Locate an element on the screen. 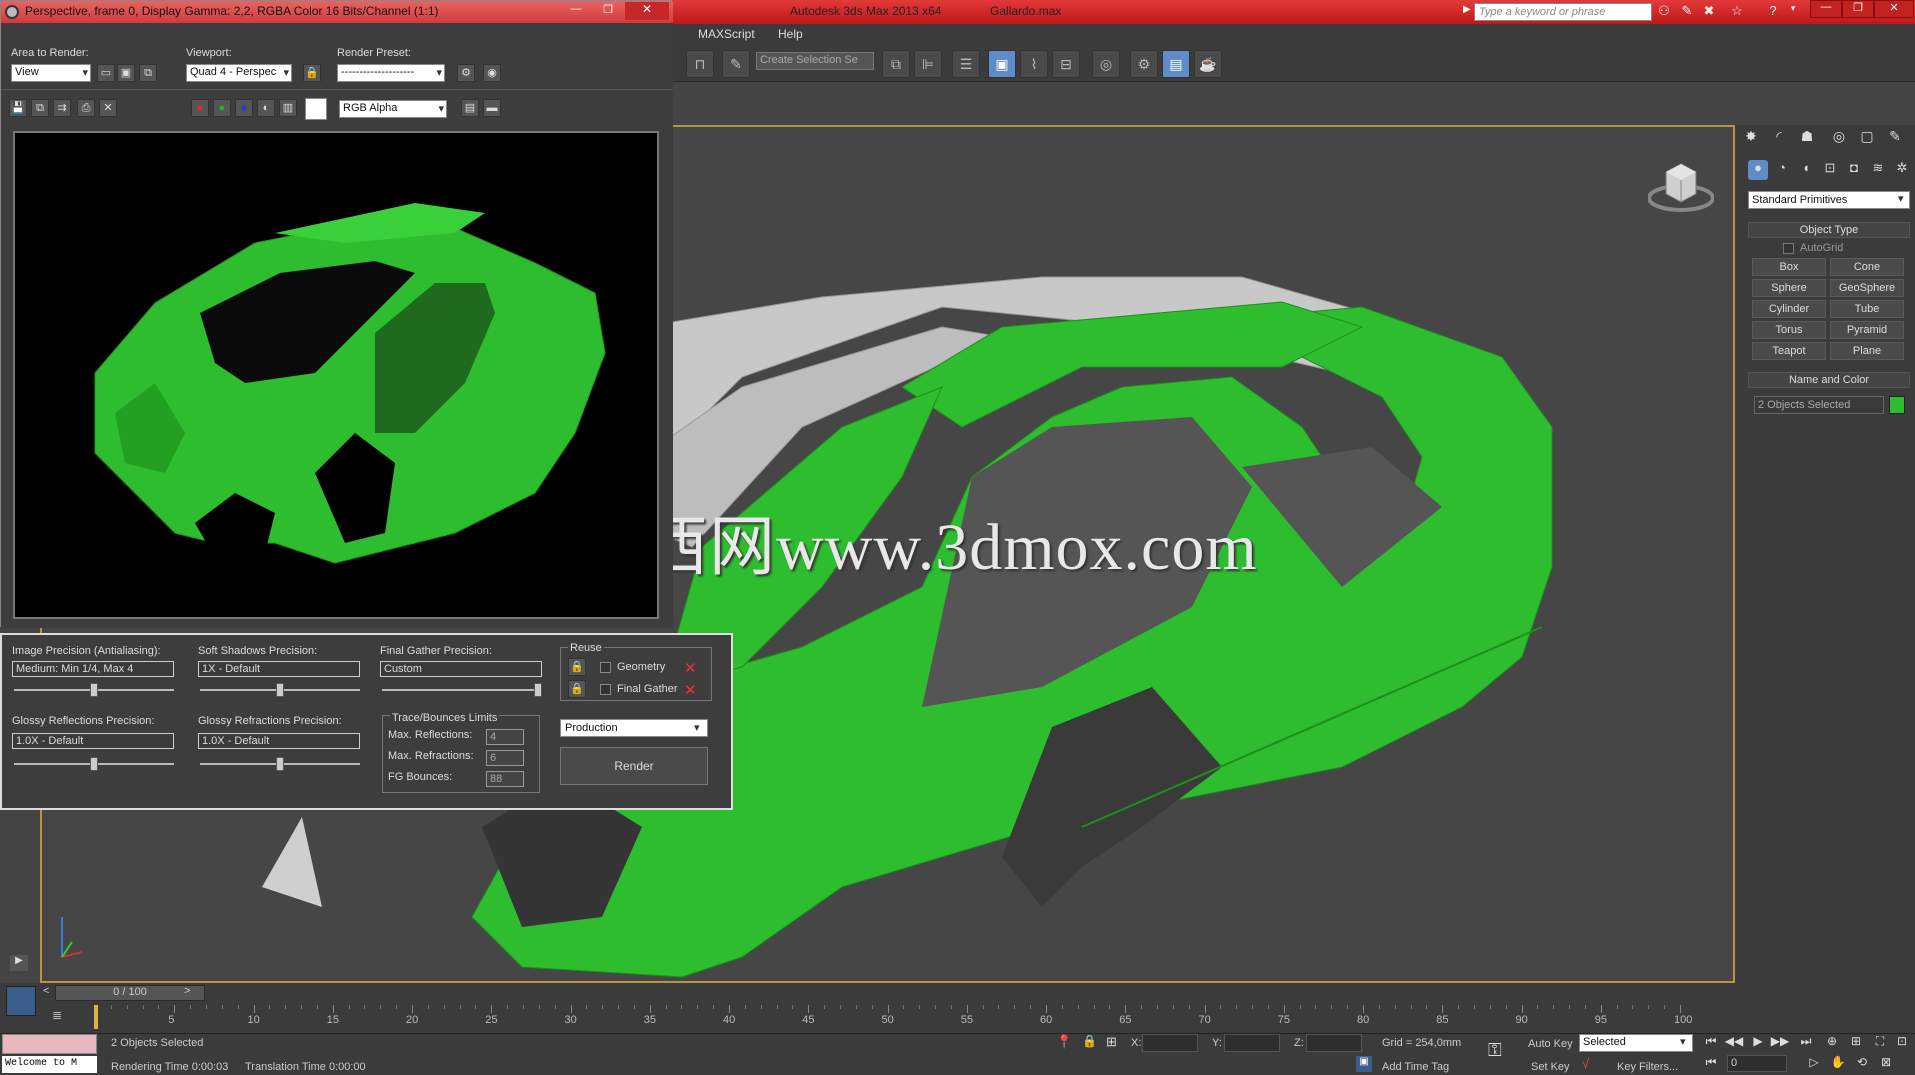 The width and height of the screenshot is (1915, 1075). lock-geometry-icon: 🔒 is located at coordinates (577, 667).